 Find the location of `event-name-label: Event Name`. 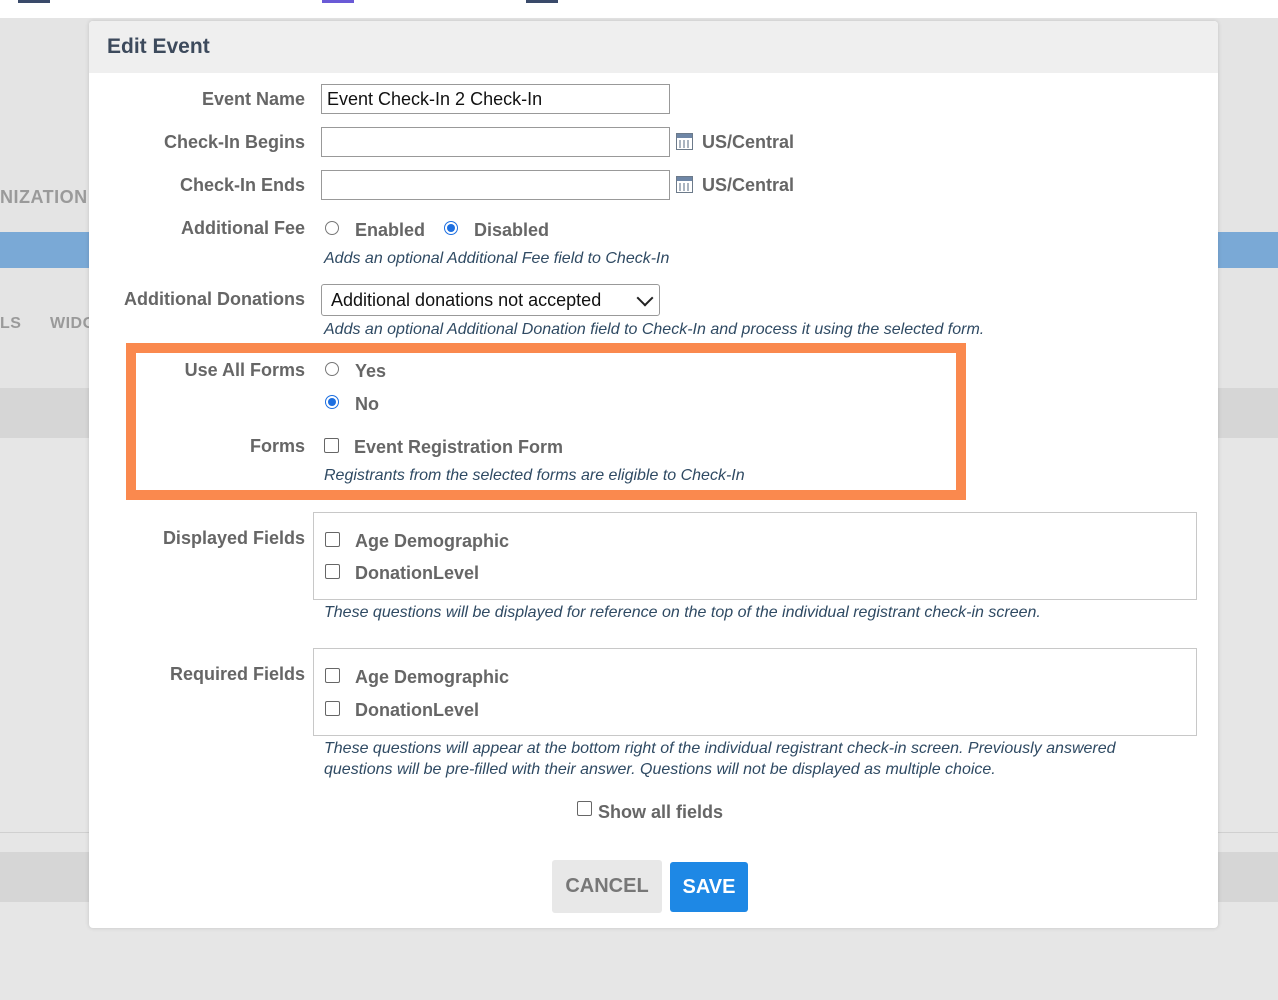

event-name-label: Event Name is located at coordinates (253, 99).